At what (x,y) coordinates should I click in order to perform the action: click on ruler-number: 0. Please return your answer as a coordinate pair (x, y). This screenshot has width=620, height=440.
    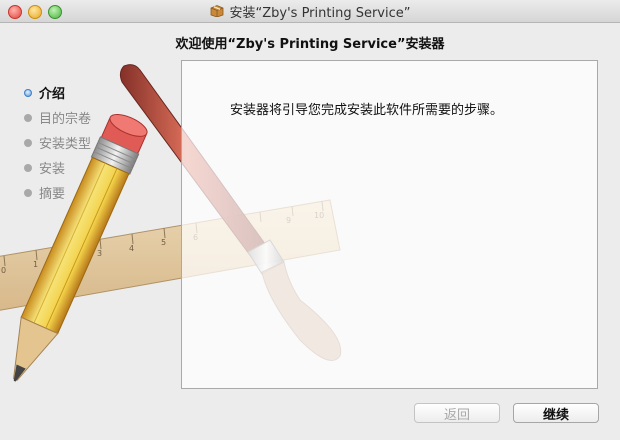
    Looking at the image, I should click on (3, 270).